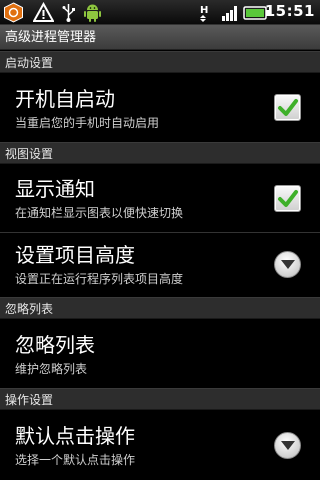  I want to click on status-bar: H 15:51, so click(160, 12).